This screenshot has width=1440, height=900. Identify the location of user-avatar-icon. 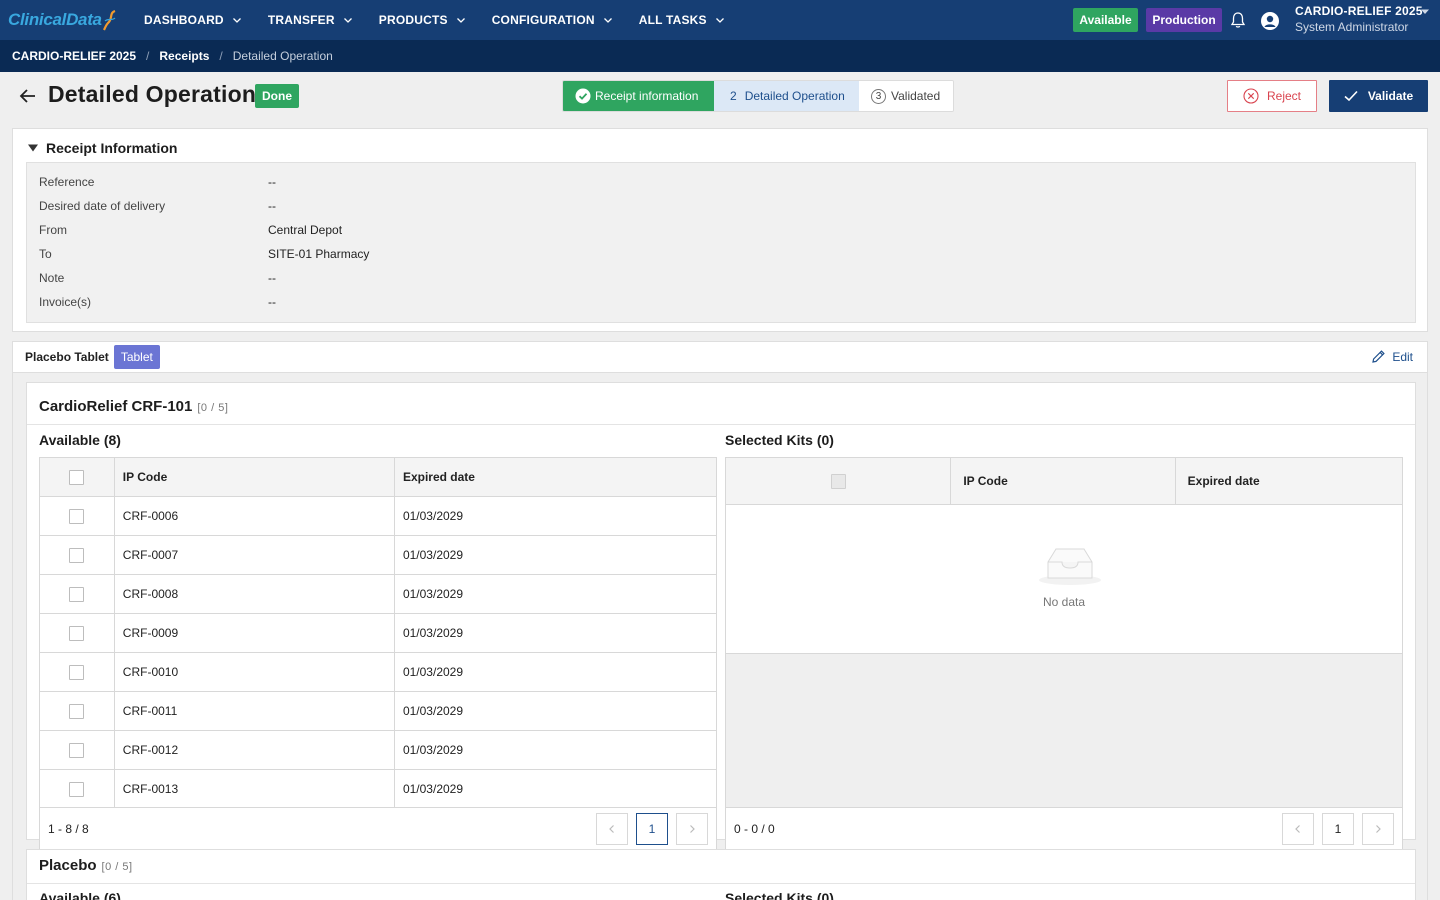
(1270, 21).